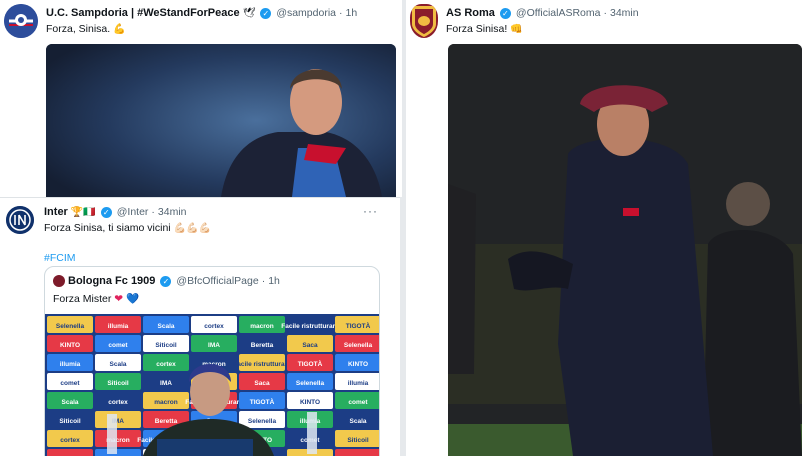 The width and height of the screenshot is (810, 456). Describe the element at coordinates (107, 228) in the screenshot. I see `tweet-body: Forza Sinisa, ti siamo vicini` at that location.